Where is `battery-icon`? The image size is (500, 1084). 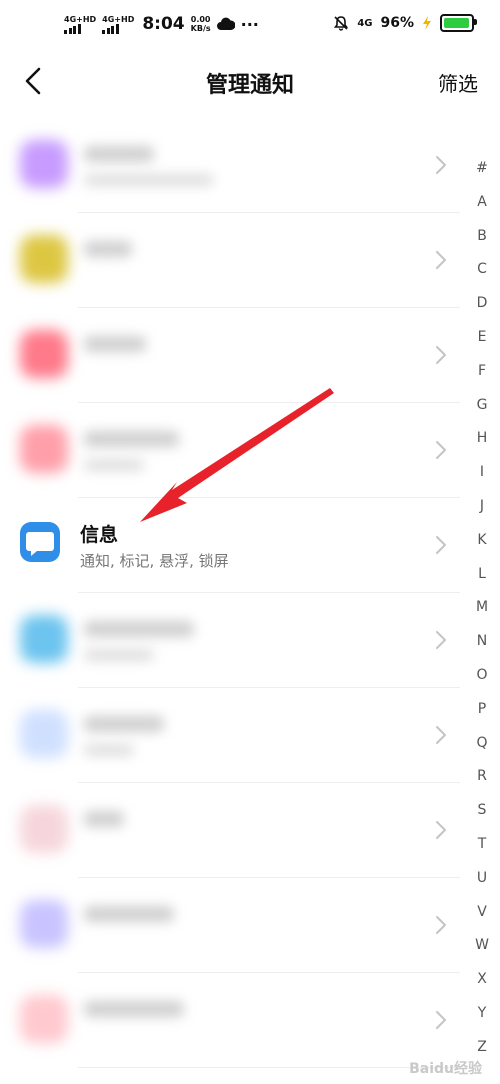 battery-icon is located at coordinates (458, 23).